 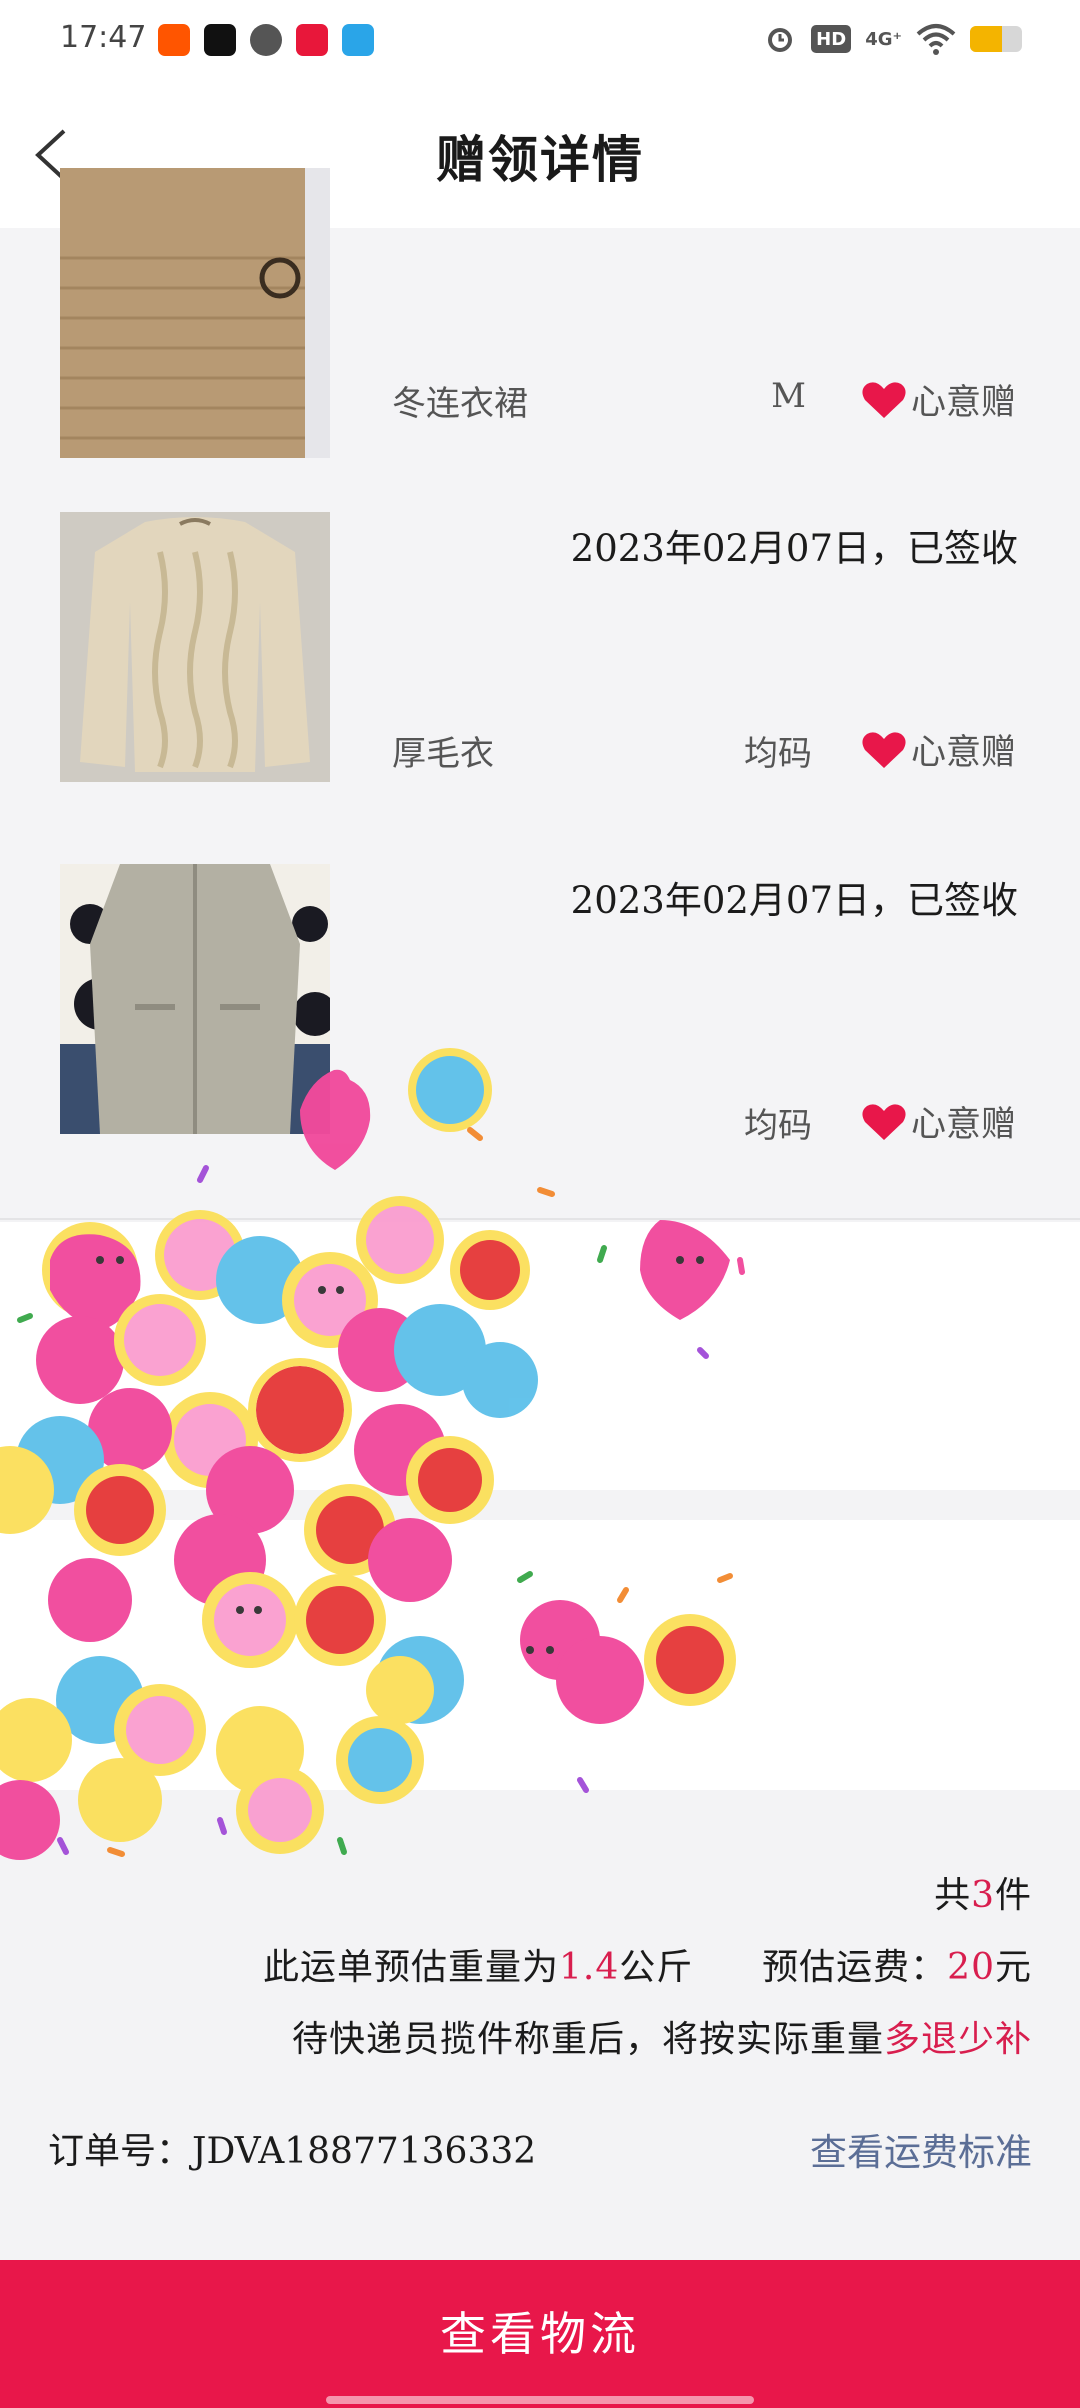 What do you see at coordinates (174, 40) in the screenshot?
I see `taobao-app-icon` at bounding box center [174, 40].